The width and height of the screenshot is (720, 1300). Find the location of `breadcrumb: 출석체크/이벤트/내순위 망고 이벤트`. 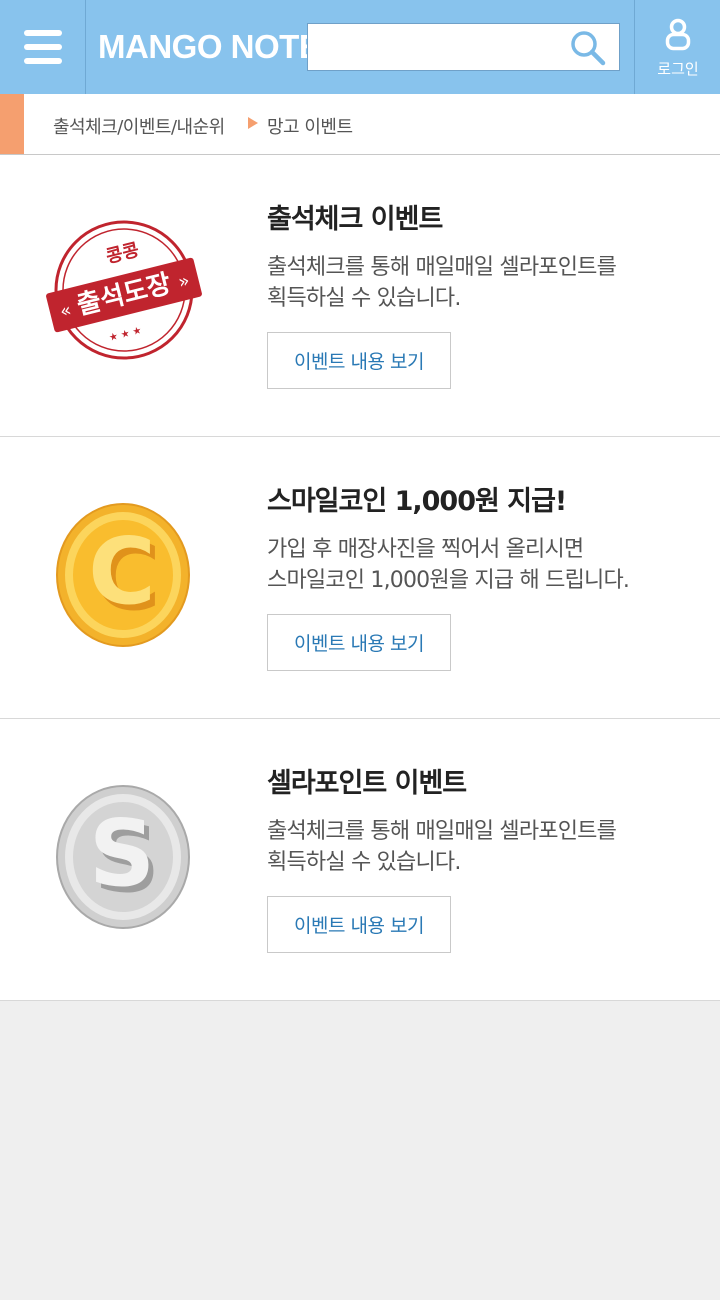

breadcrumb: 출석체크/이벤트/내순위 망고 이벤트 is located at coordinates (360, 124).